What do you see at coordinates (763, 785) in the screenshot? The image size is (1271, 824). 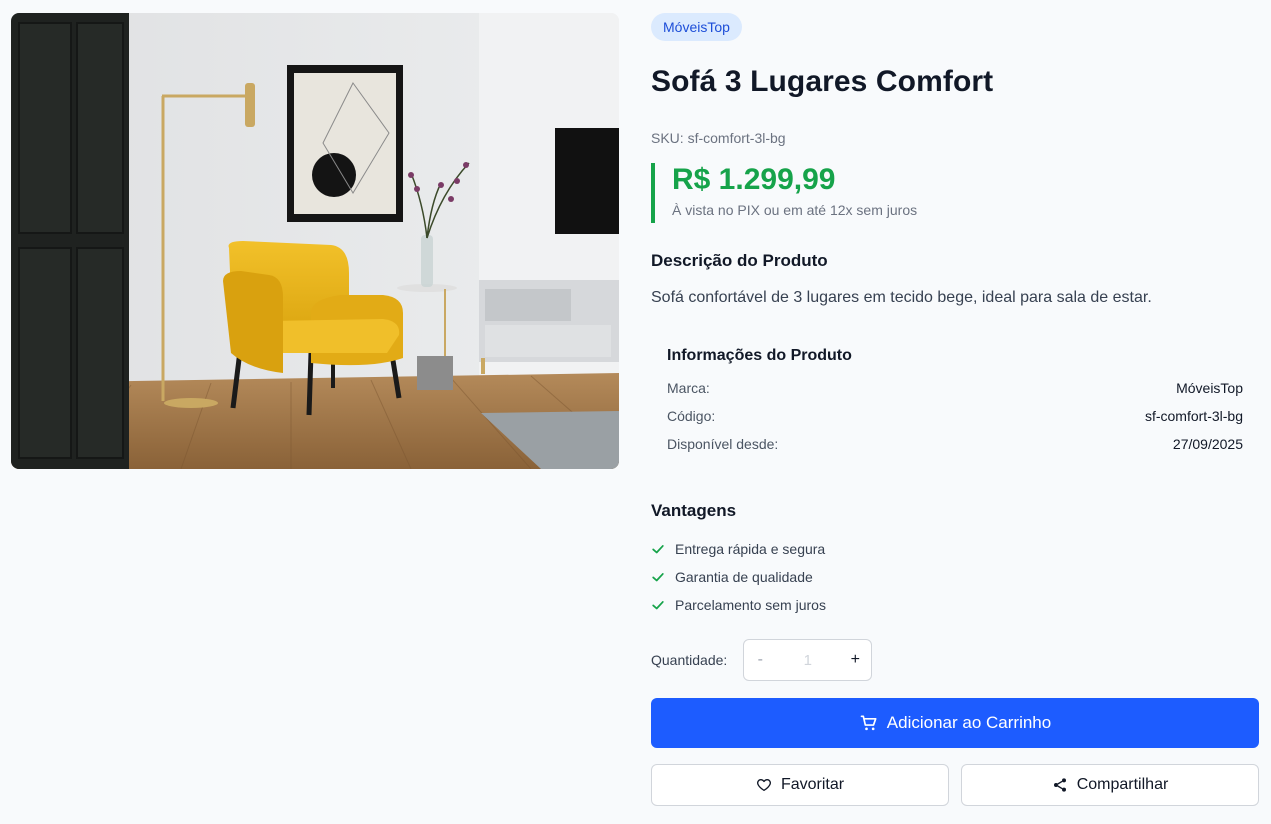 I see `heart-icon` at bounding box center [763, 785].